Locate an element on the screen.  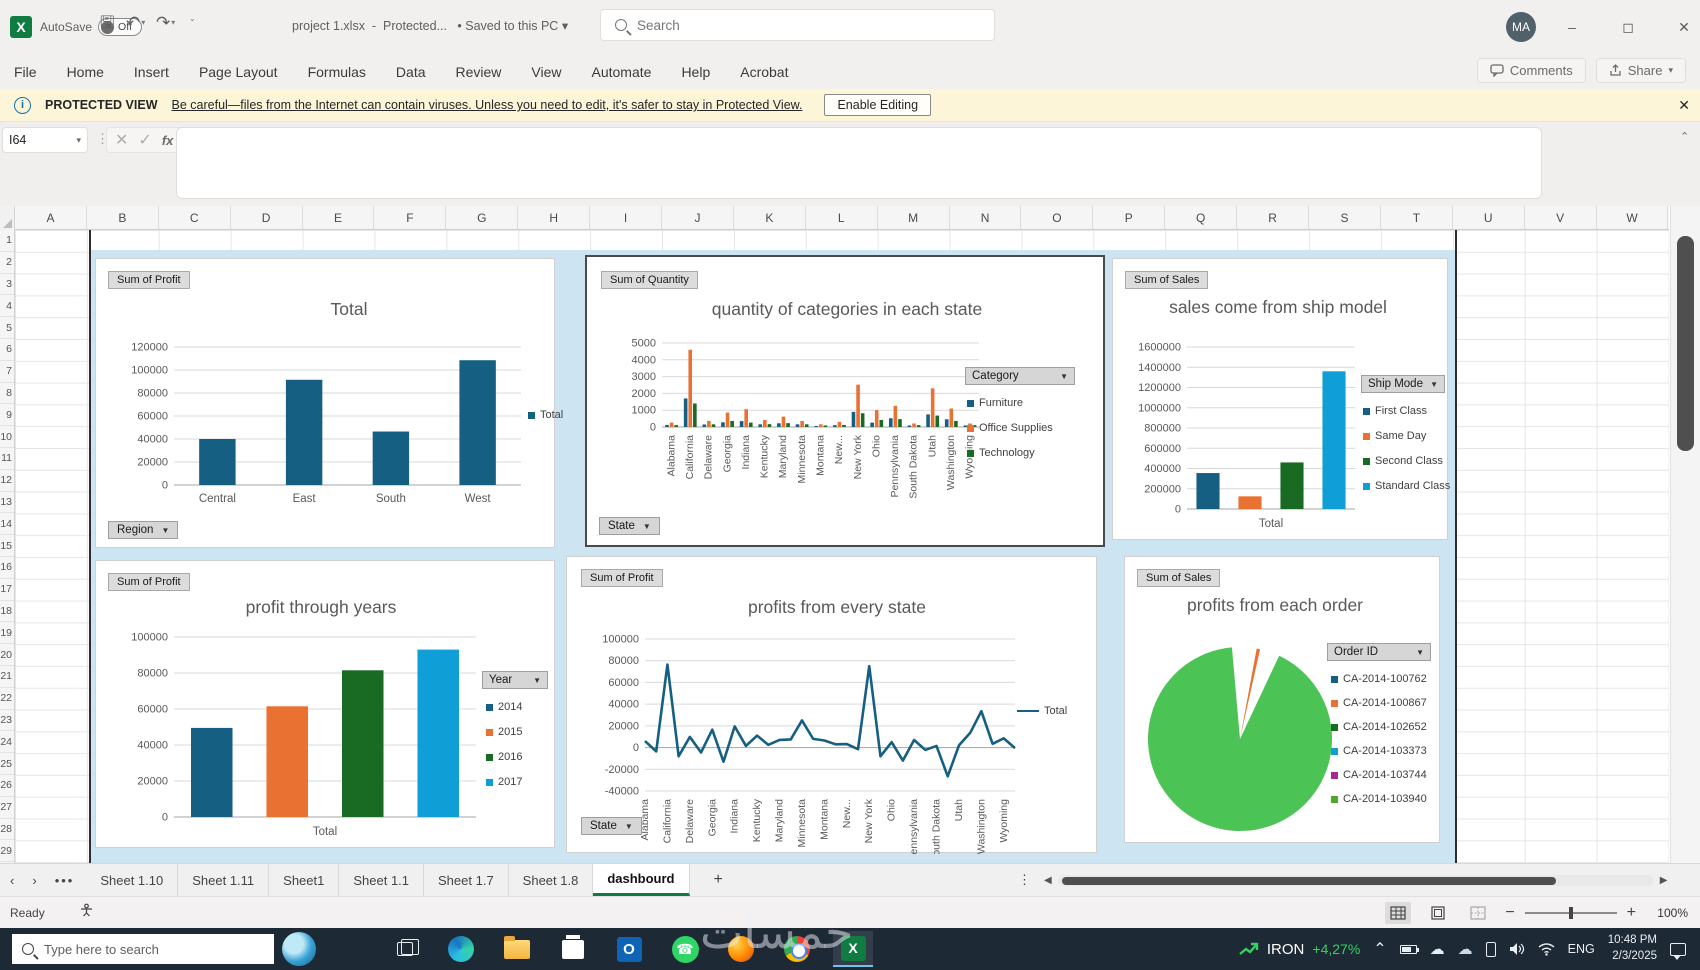
add-sheet-button: + is located at coordinates (718, 880).